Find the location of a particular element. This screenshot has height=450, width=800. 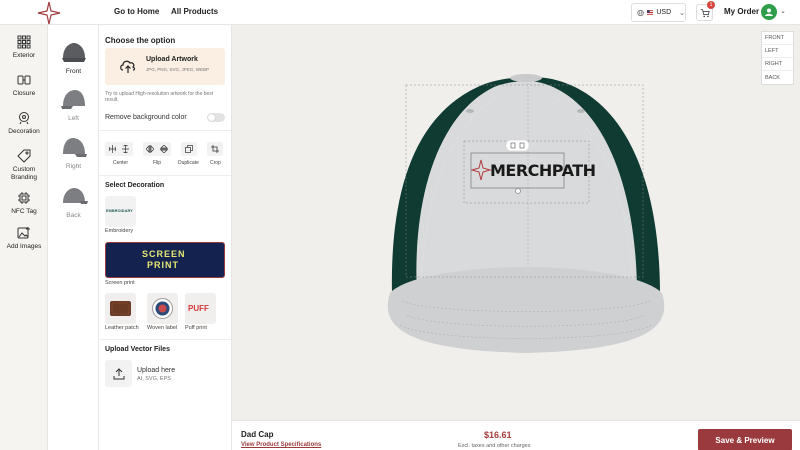

duplicate-icon is located at coordinates (189, 149).